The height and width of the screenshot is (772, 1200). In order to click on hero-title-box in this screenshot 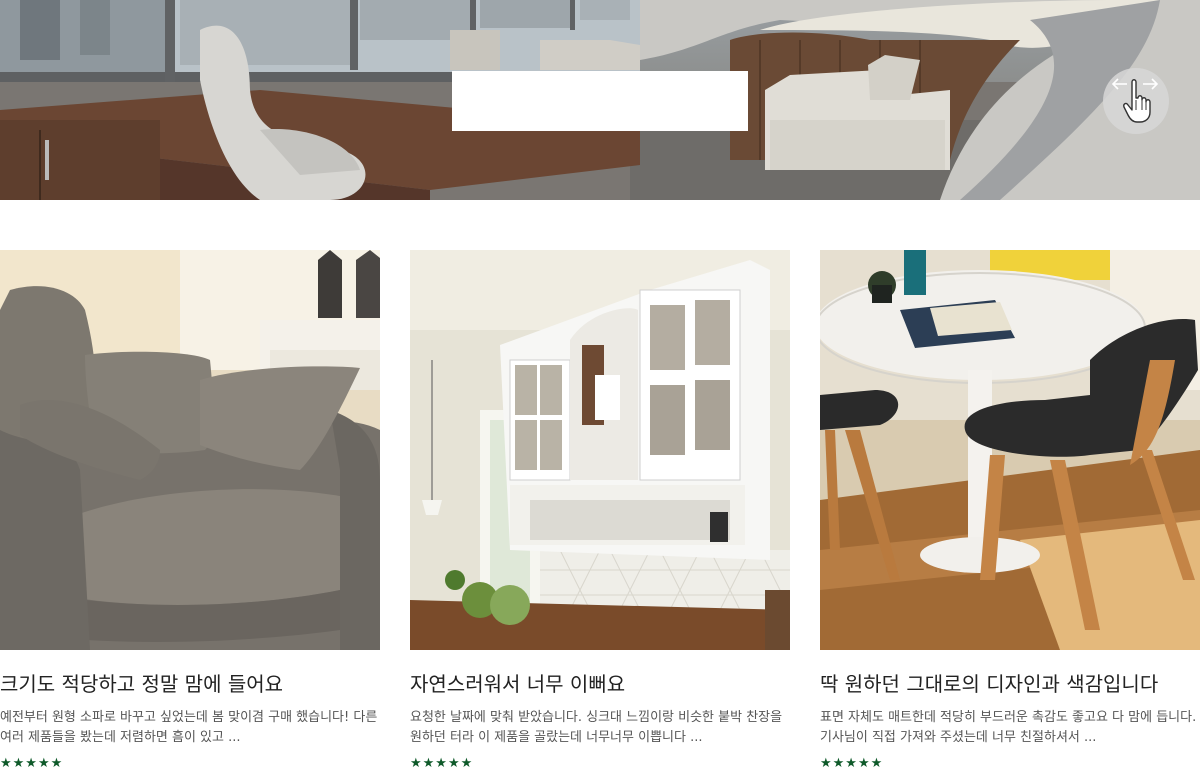, I will do `click(600, 101)`.